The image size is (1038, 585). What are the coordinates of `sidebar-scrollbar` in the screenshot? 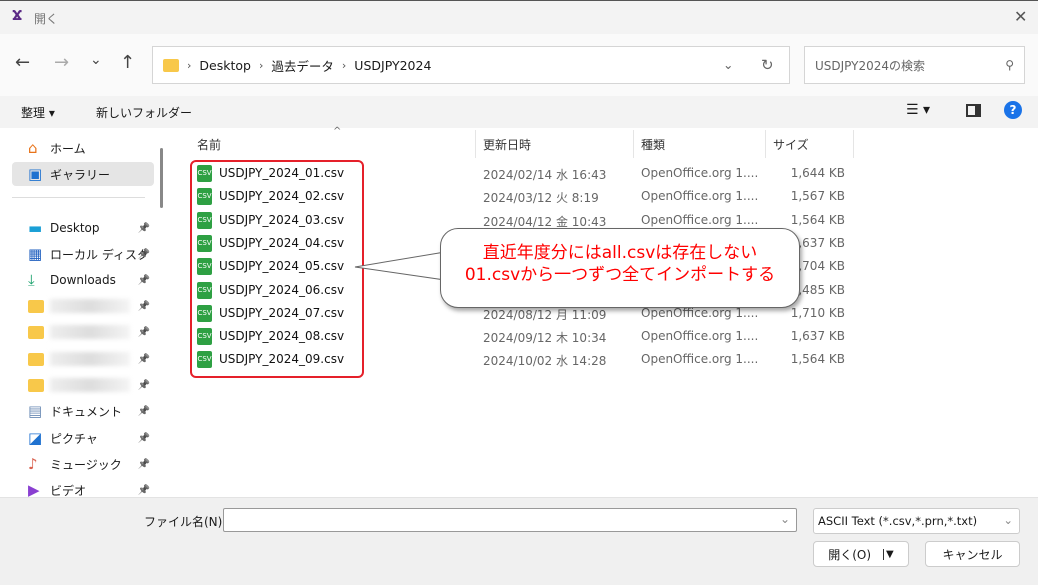 It's located at (161, 178).